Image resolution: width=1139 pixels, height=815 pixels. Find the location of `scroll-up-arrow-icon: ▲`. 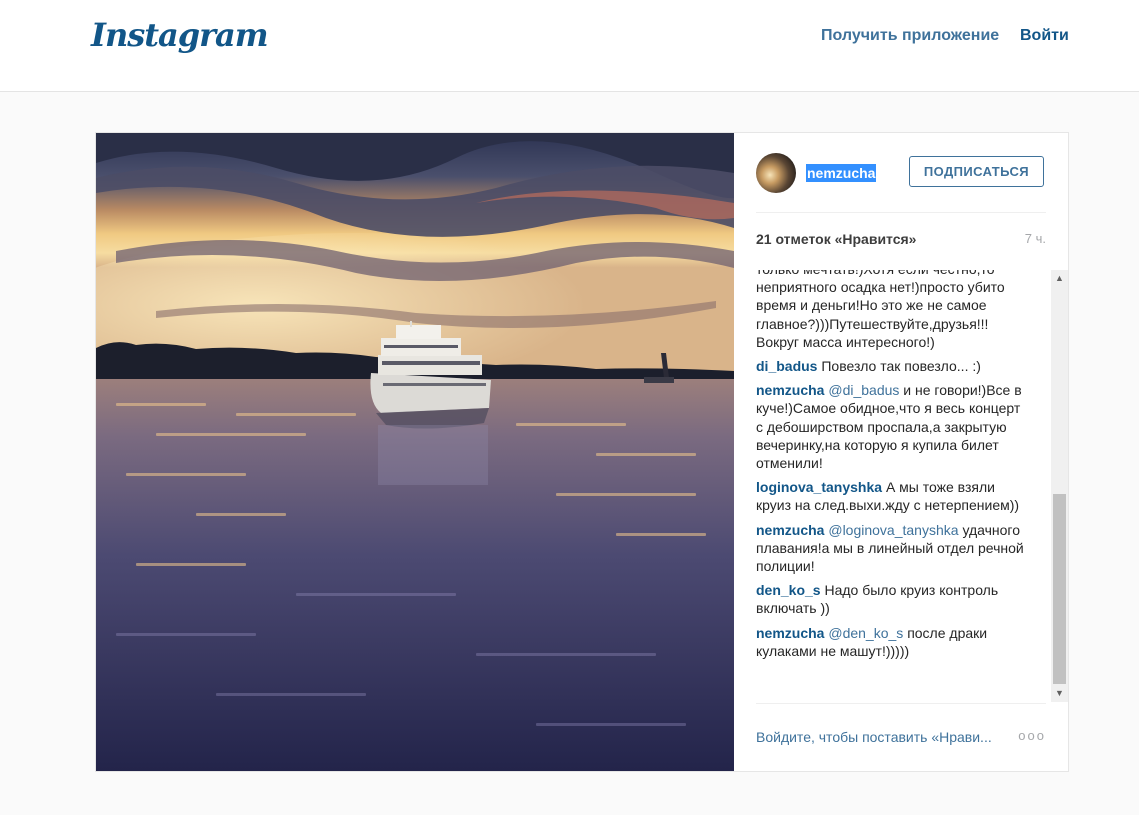

scroll-up-arrow-icon: ▲ is located at coordinates (1059, 278).